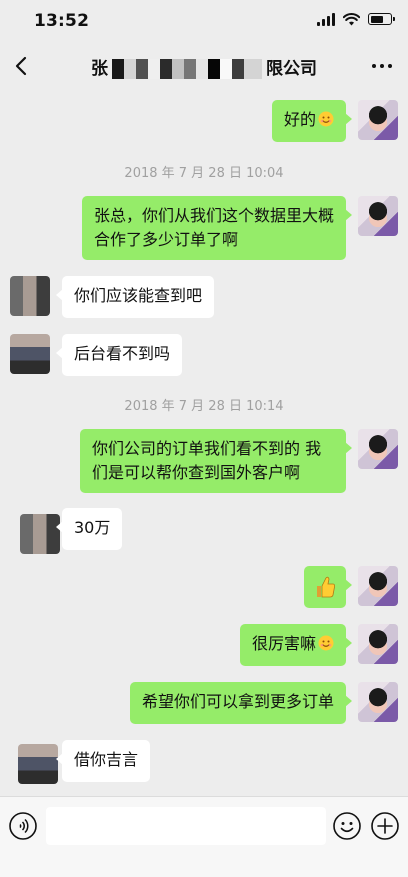  I want to click on message-text: 30万, so click(92, 527).